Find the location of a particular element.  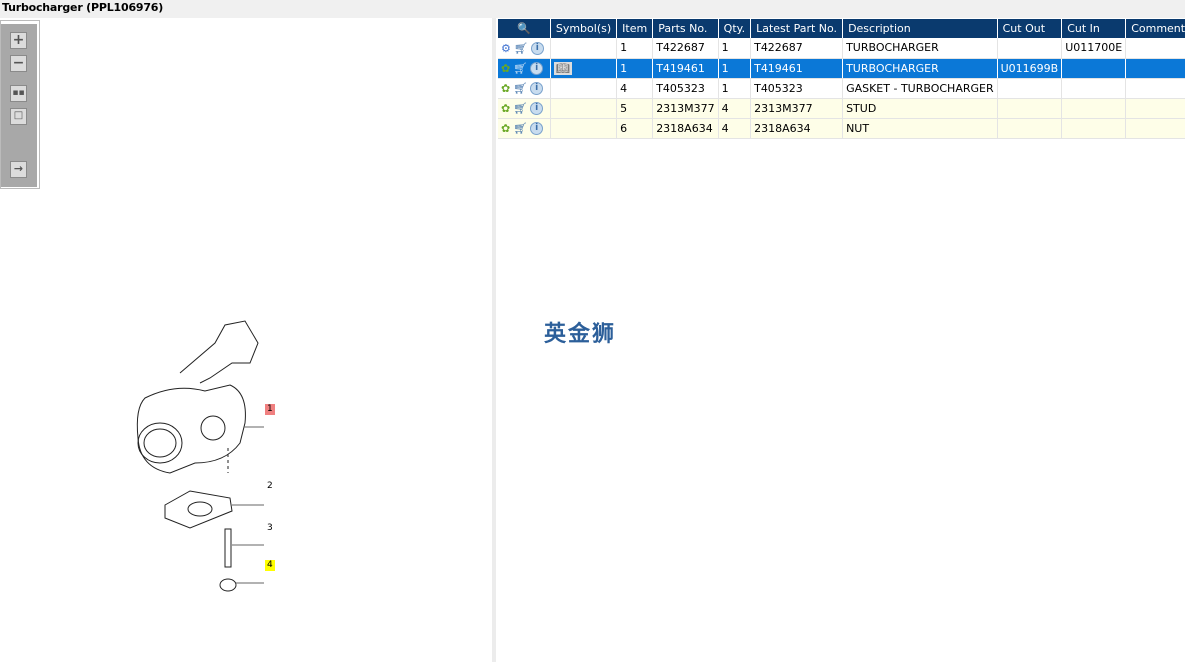

cell-cut_in: U011700E is located at coordinates (1094, 48).